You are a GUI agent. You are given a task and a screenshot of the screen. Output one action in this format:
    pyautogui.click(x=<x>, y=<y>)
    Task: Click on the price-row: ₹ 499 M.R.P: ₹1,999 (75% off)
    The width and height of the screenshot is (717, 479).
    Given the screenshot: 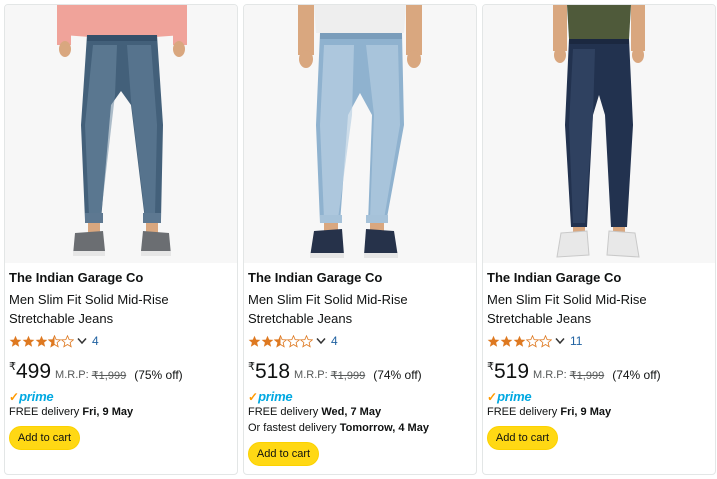 What is the action you would take?
    pyautogui.click(x=96, y=372)
    